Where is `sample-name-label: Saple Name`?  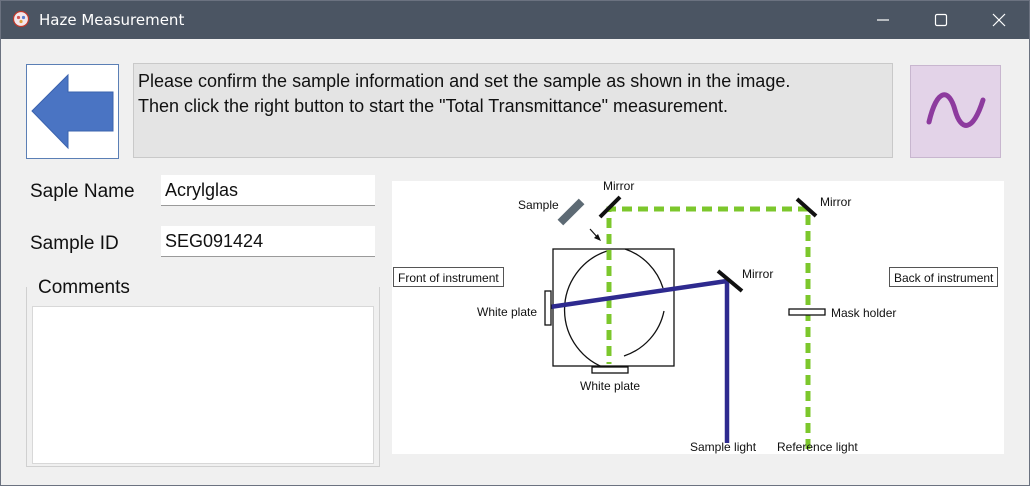 sample-name-label: Saple Name is located at coordinates (82, 191).